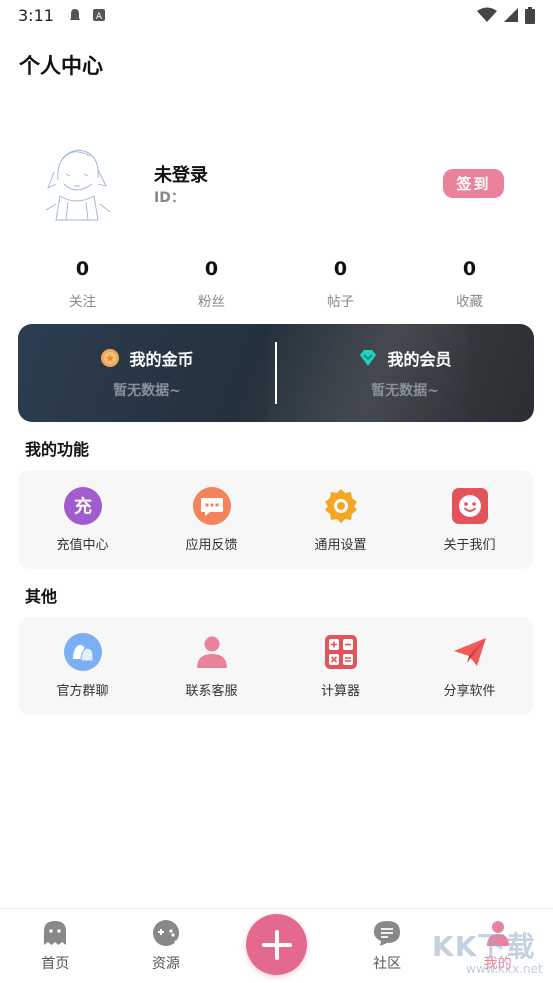 Image resolution: width=553 pixels, height=983 pixels. What do you see at coordinates (161, 359) in the screenshot?
I see `coins-label: 我的金币` at bounding box center [161, 359].